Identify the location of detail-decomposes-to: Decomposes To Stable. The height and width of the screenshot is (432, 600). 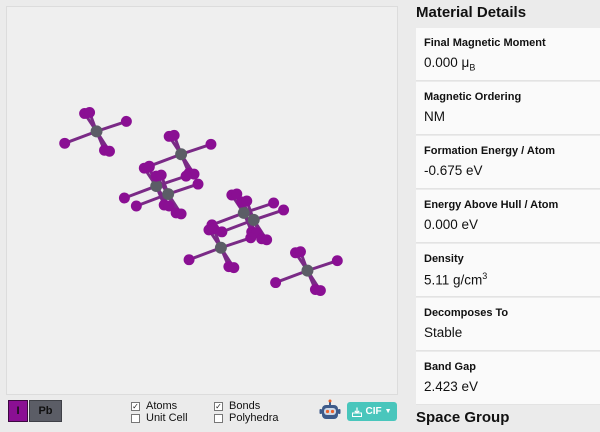
(508, 324).